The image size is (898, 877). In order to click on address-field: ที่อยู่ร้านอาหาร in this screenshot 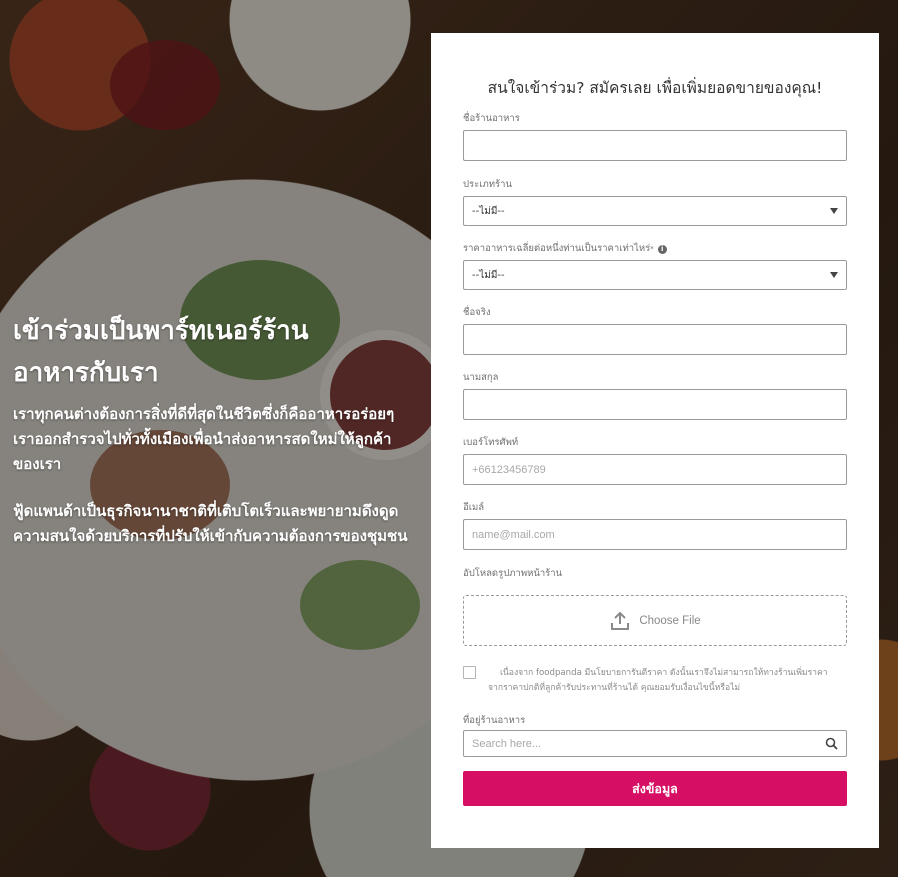, I will do `click(655, 742)`.